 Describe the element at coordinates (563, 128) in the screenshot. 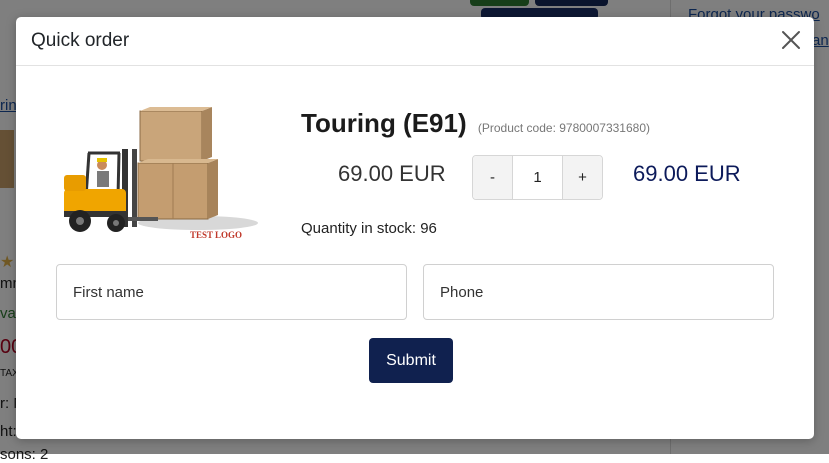

I see `product-code: (Product code: 9780007331680)` at that location.